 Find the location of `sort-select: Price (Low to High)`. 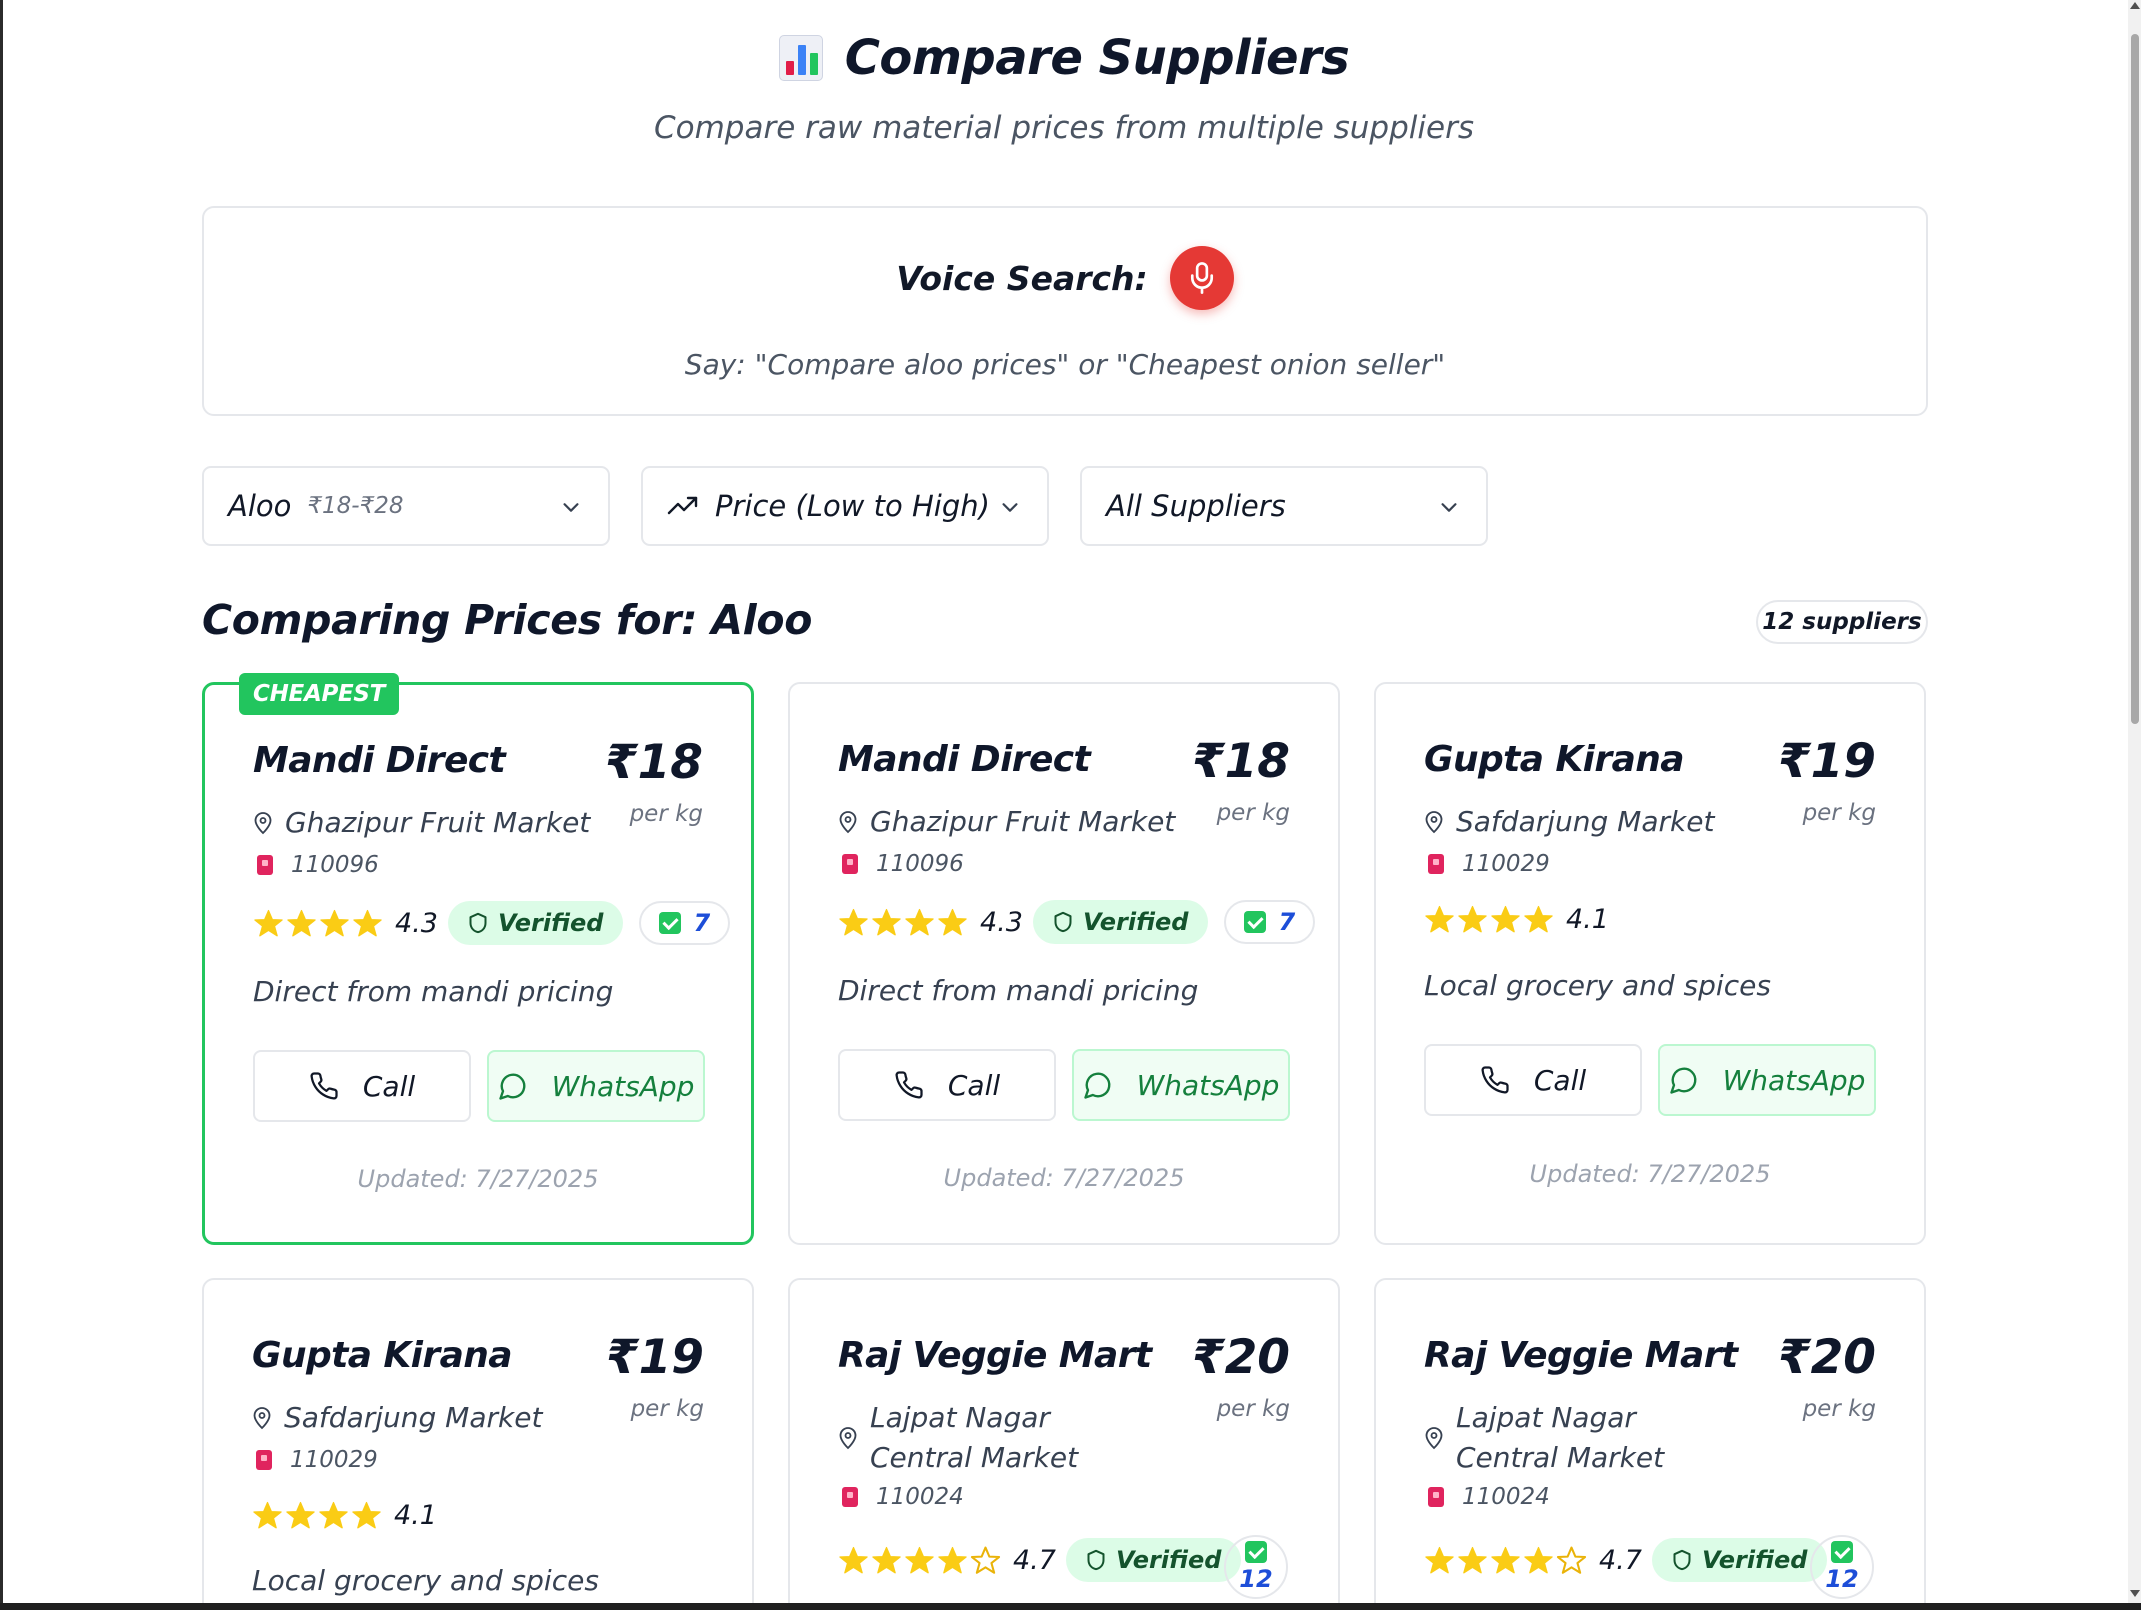

sort-select: Price (Low to High) is located at coordinates (845, 506).